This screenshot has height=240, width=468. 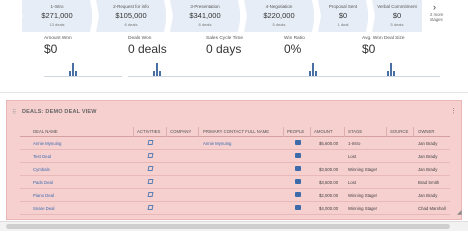 I want to click on kpi-avg-won-deal-size: Avg. Won Deal Size $0, so click(x=401, y=61).